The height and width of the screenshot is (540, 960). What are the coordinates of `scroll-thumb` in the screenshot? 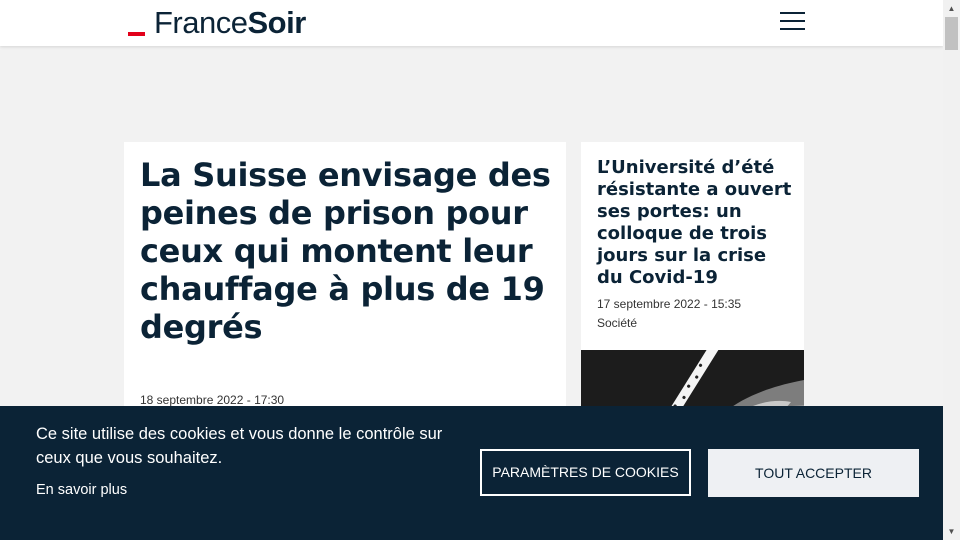 It's located at (951, 33).